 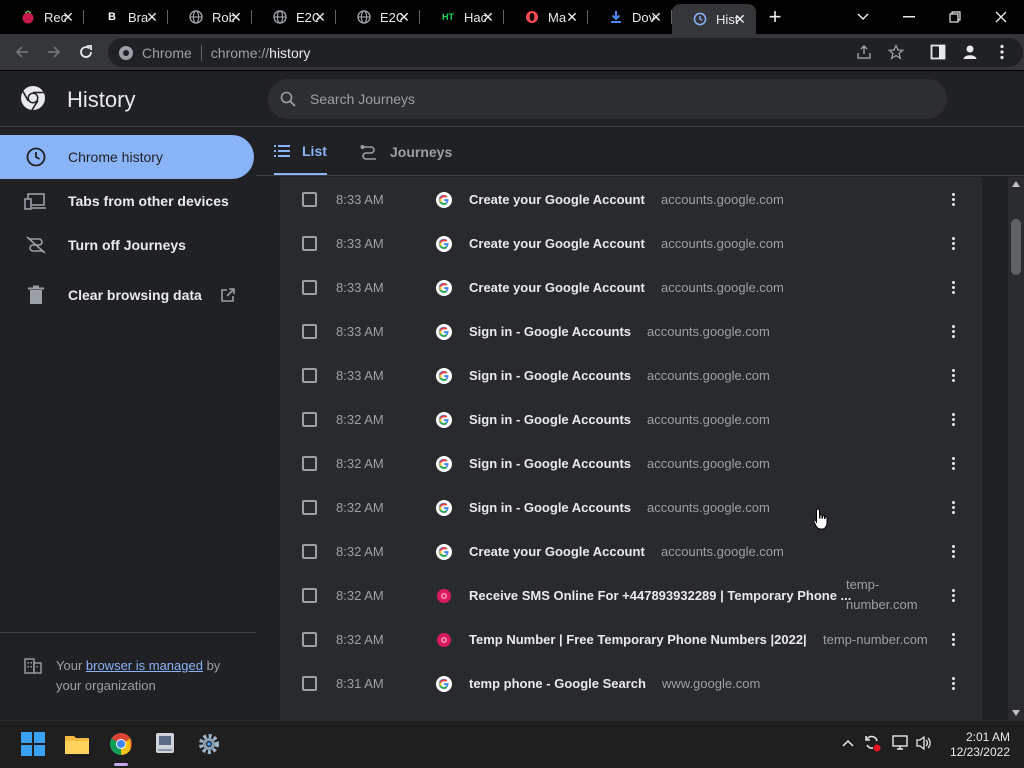 I want to click on chrome-taskbar-button, so click(x=121, y=744).